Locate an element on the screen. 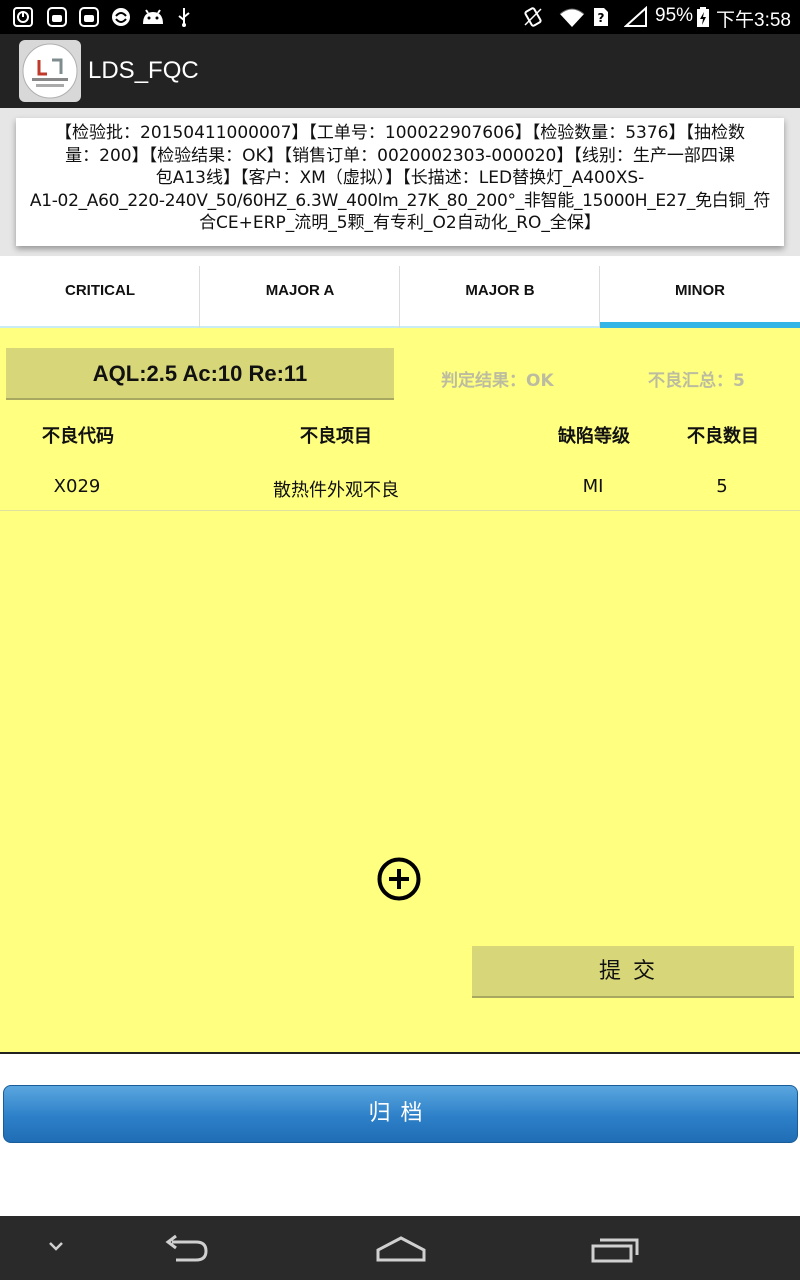 Image resolution: width=800 pixels, height=1280 pixels. judge-result: 判定结果：OK is located at coordinates (497, 381).